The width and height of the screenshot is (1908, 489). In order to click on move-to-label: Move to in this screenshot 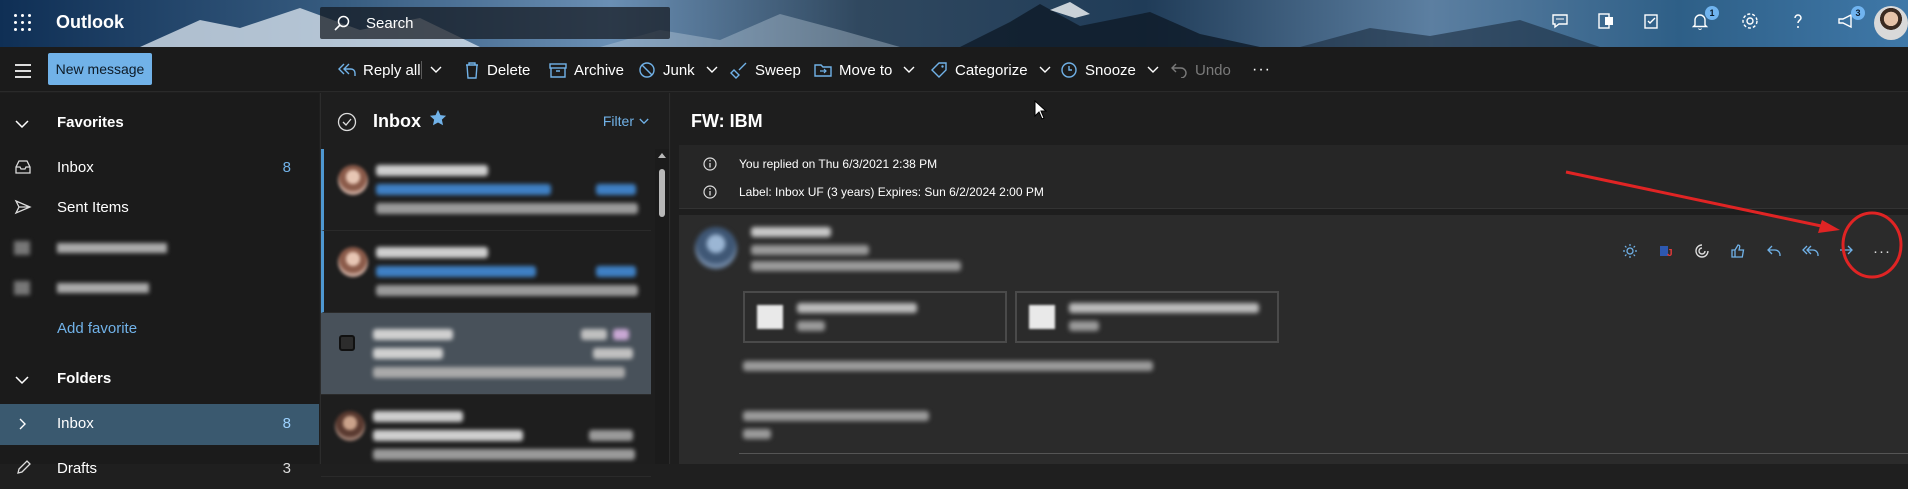, I will do `click(866, 70)`.